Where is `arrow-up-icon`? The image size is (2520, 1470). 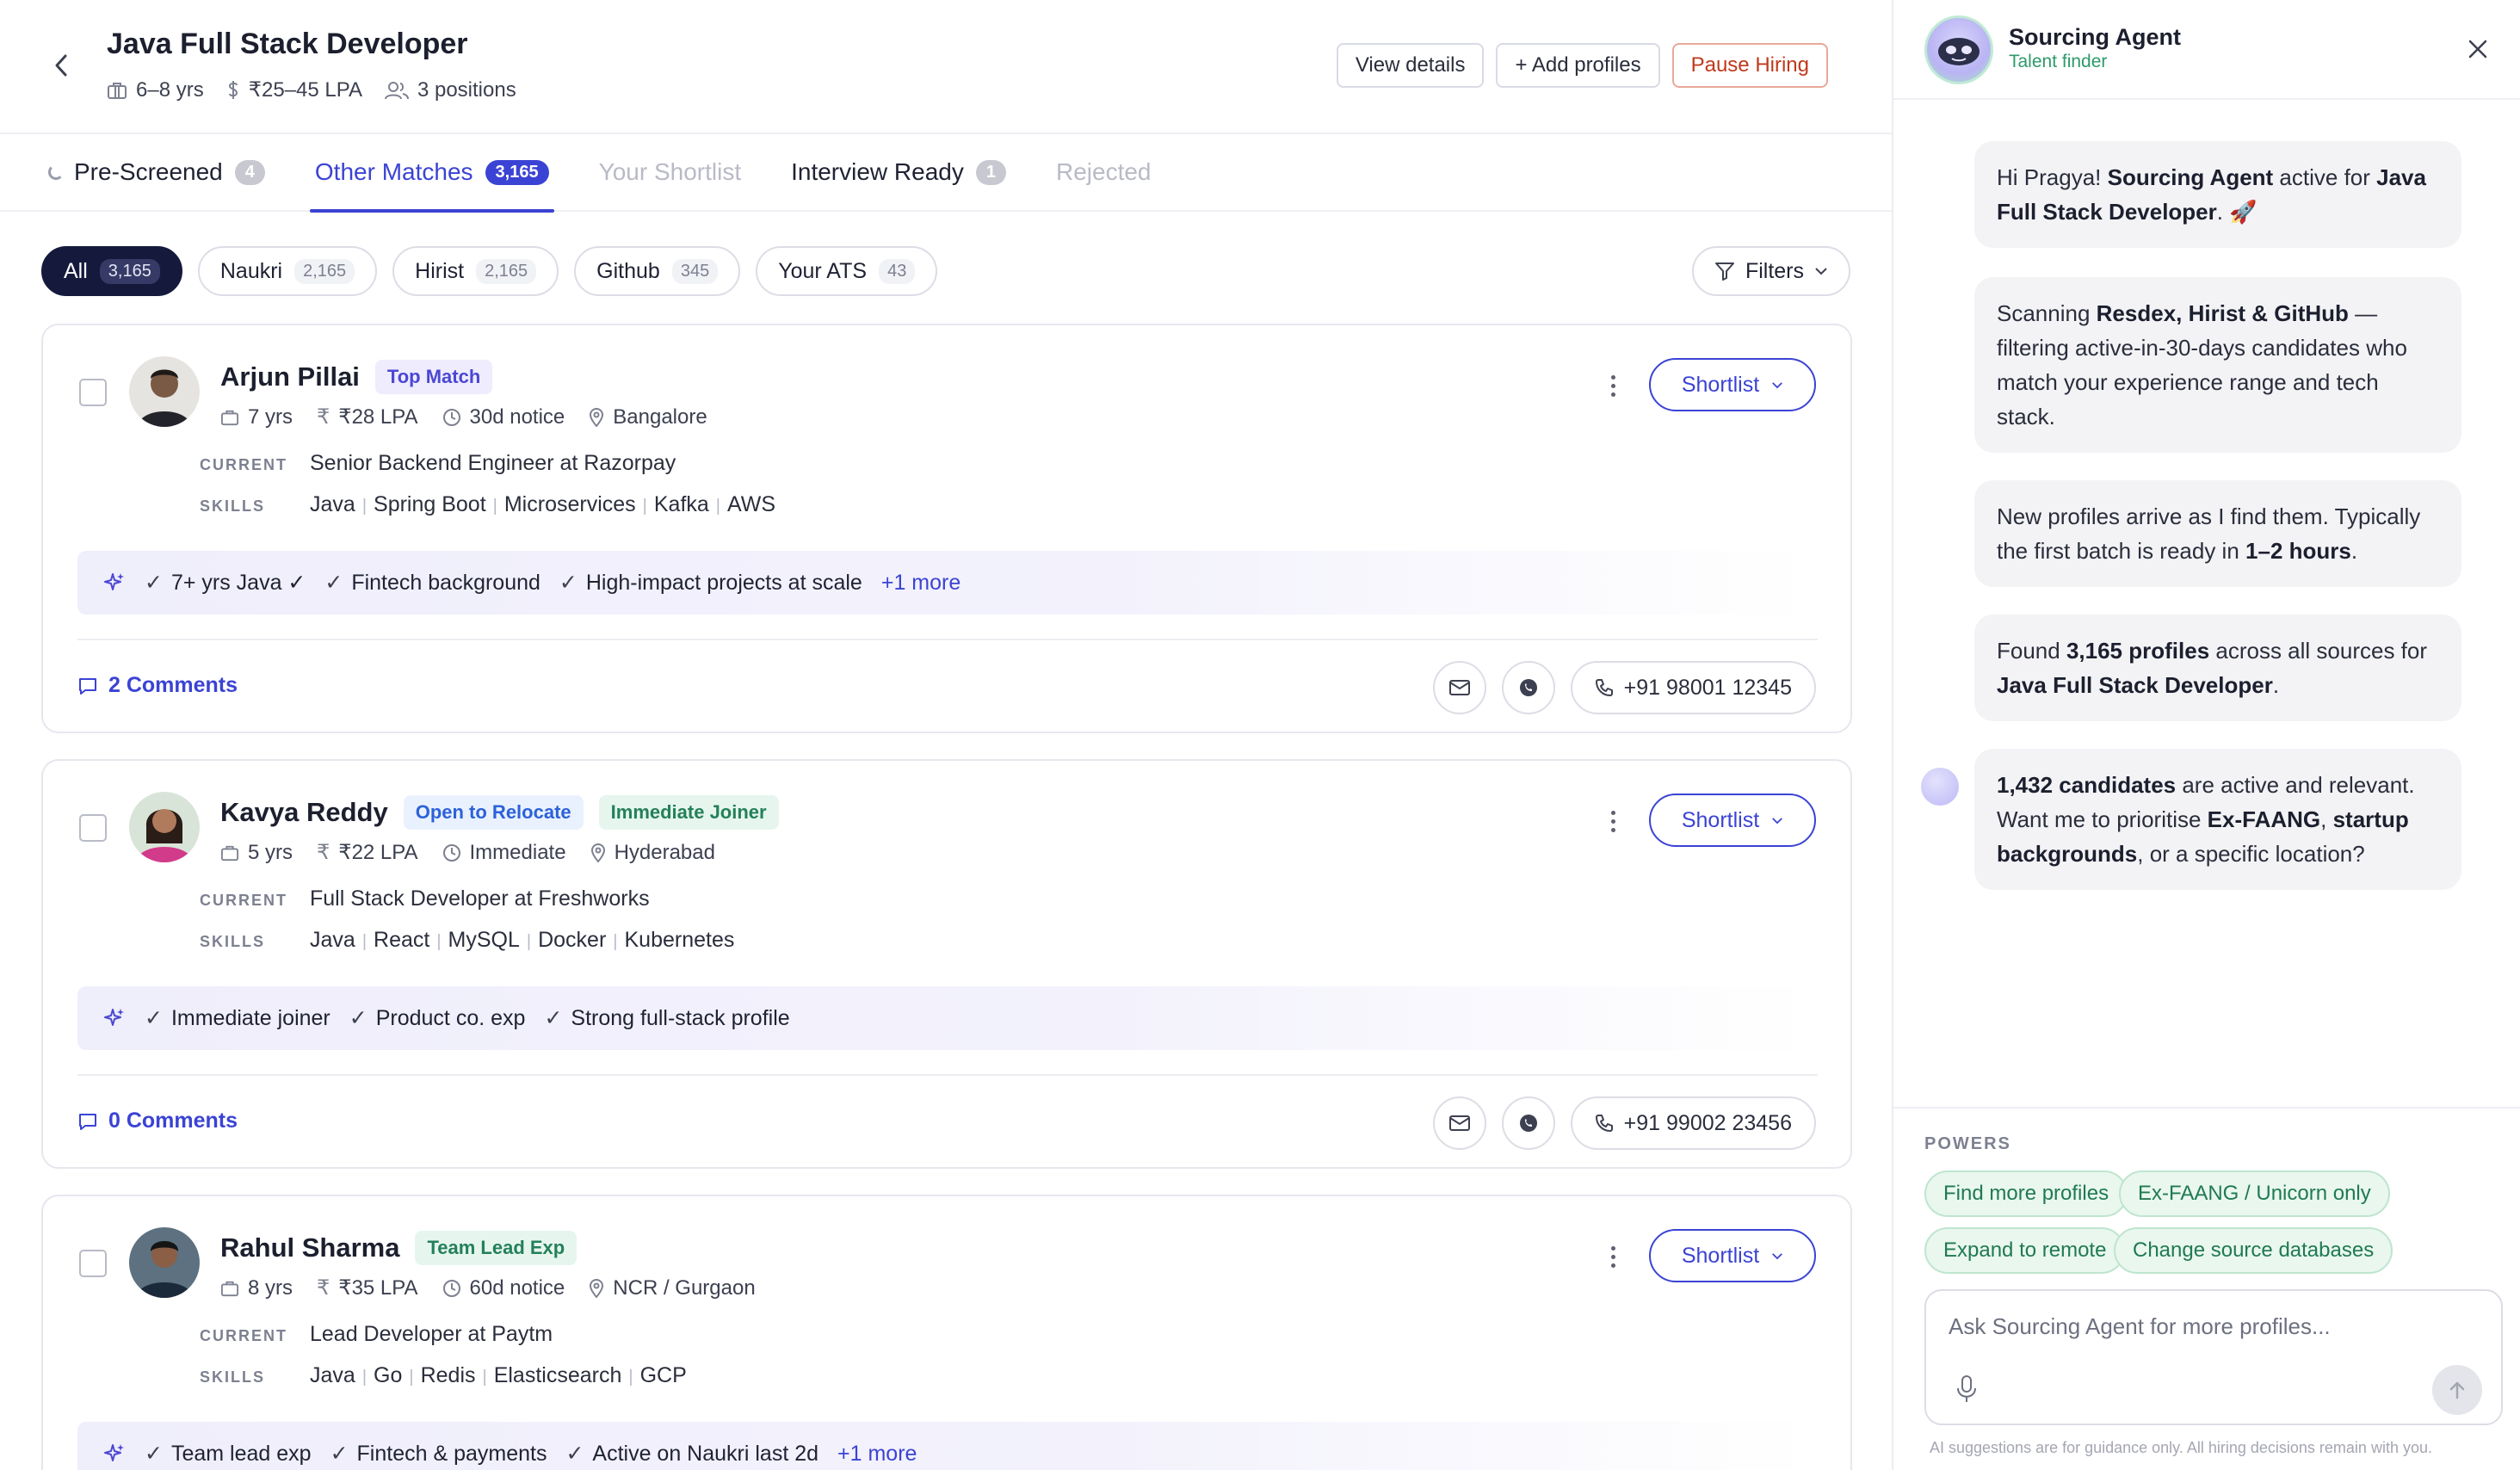 arrow-up-icon is located at coordinates (2457, 1390).